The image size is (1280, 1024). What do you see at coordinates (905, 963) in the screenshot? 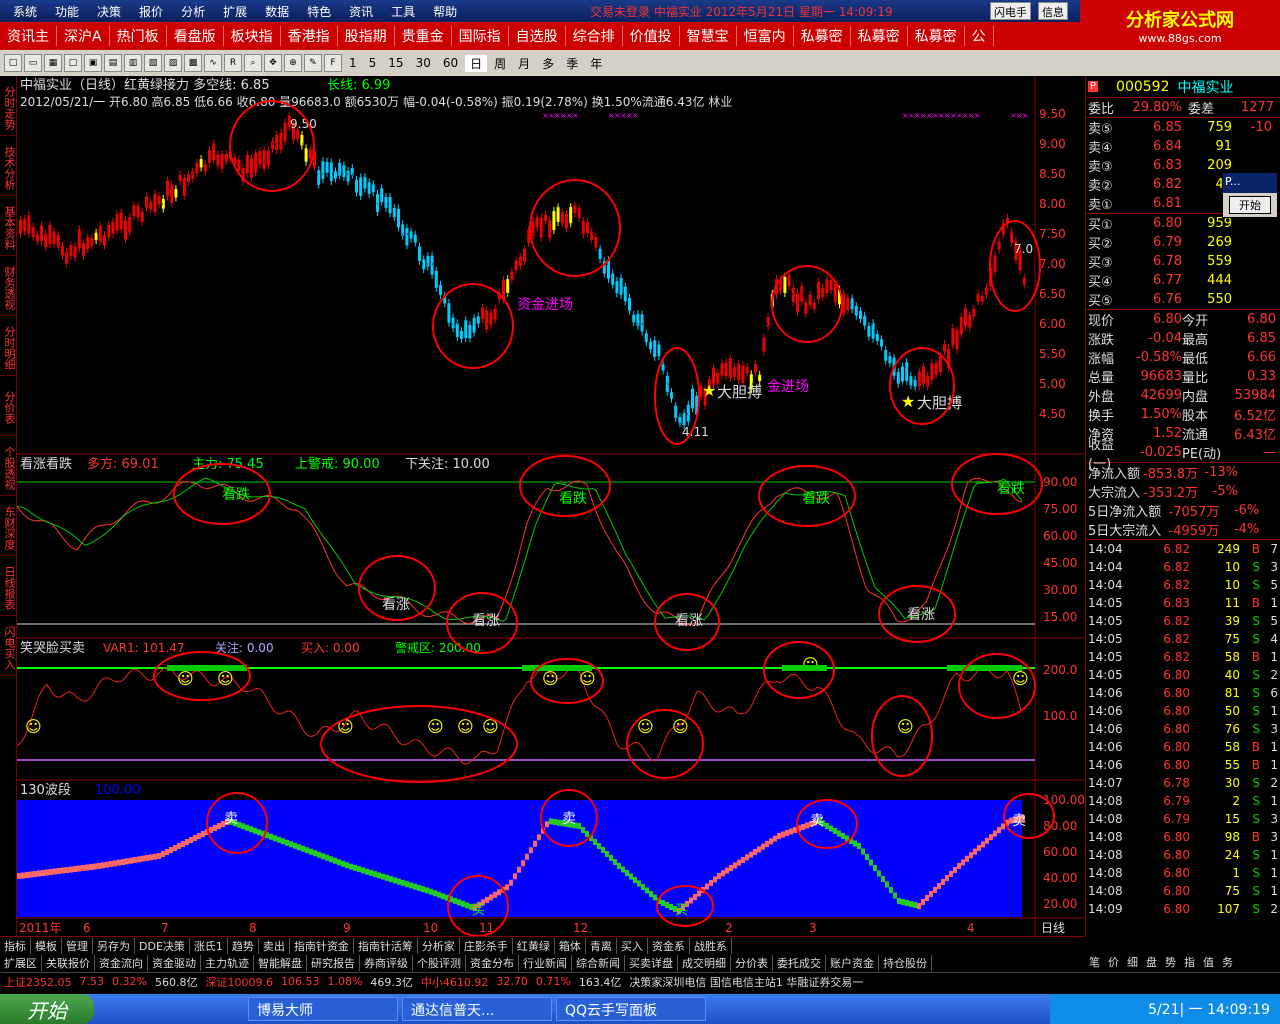
I see `extension-tab: 持仓股份` at bounding box center [905, 963].